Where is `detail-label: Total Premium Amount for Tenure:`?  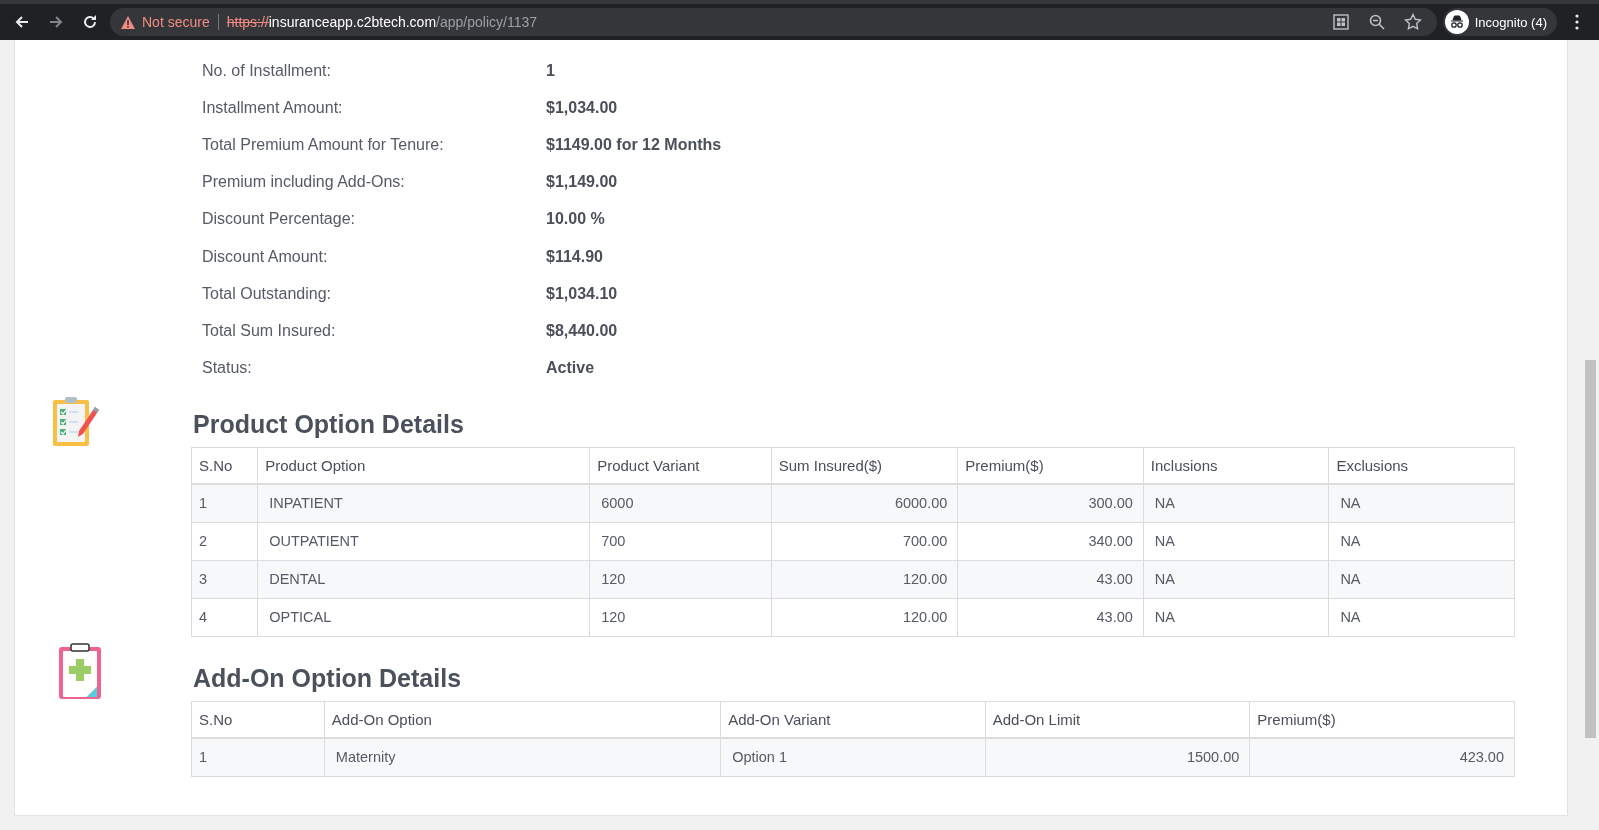
detail-label: Total Premium Amount for Tenure: is located at coordinates (323, 144).